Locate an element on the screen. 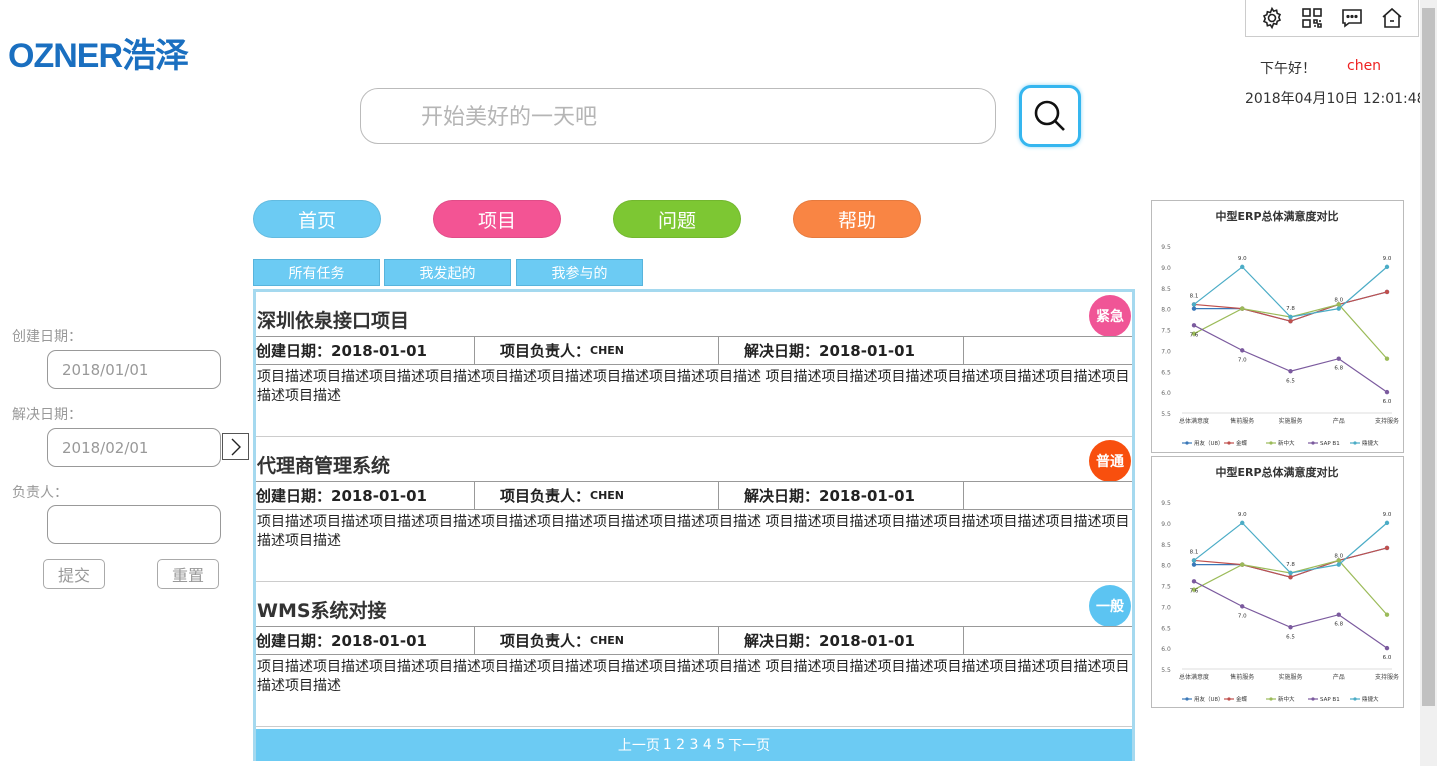  tab-all-tasks: 所有任务 is located at coordinates (316, 272).